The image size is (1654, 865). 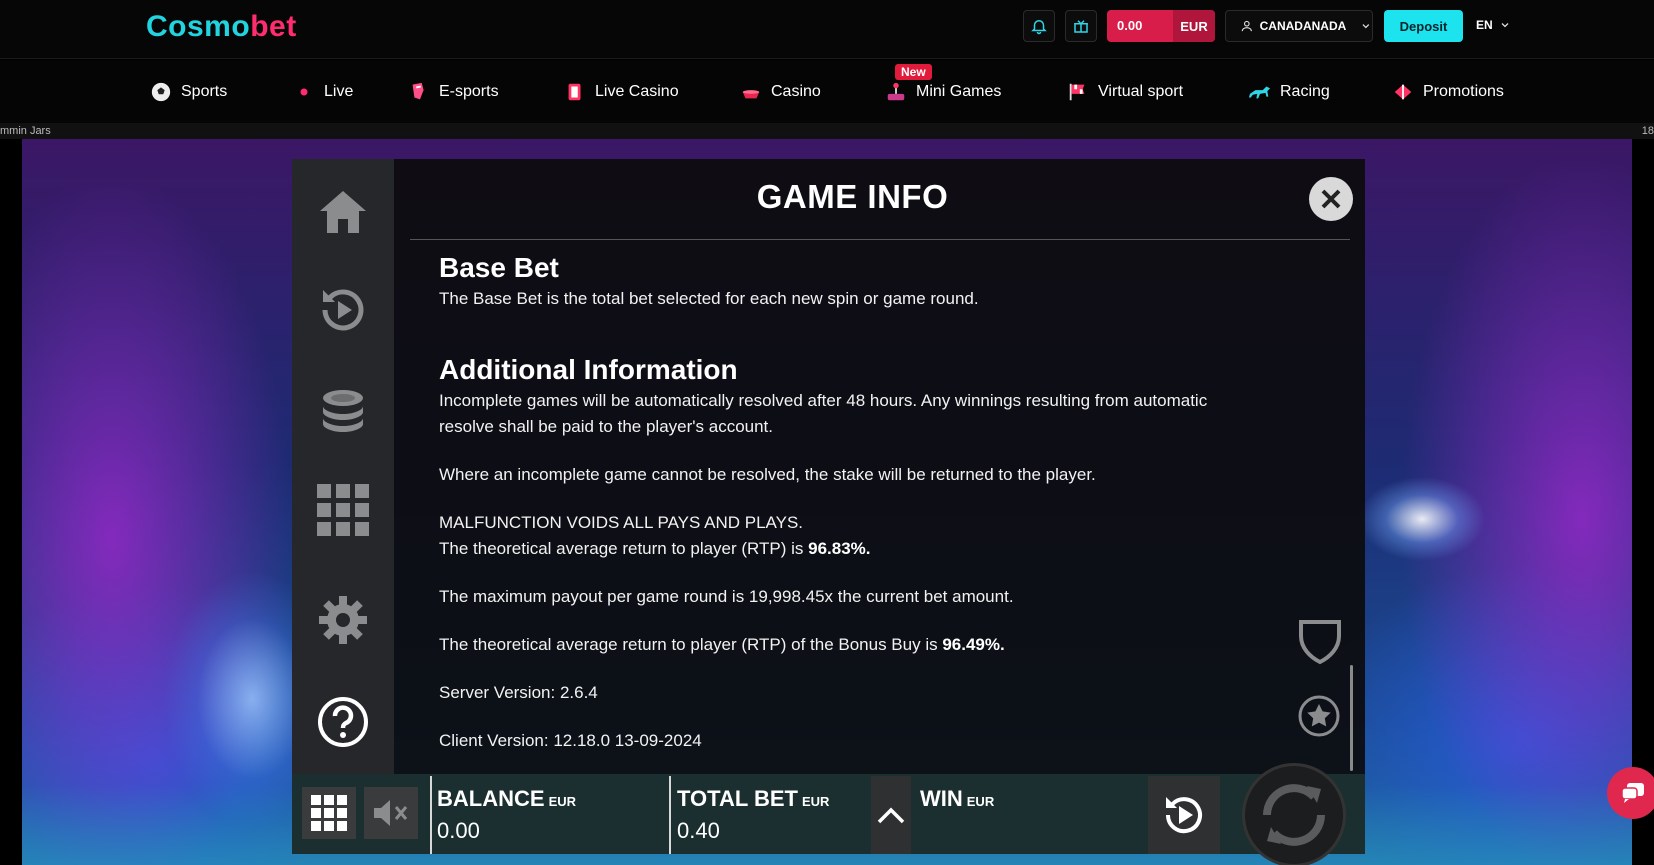 I want to click on header-balance-amount: 0.00, so click(x=1130, y=25).